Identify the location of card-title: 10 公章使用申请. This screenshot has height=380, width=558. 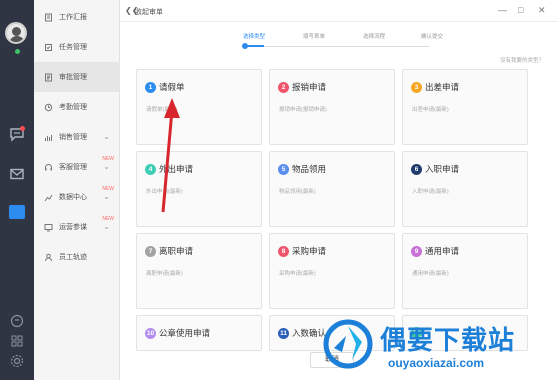
(177, 333).